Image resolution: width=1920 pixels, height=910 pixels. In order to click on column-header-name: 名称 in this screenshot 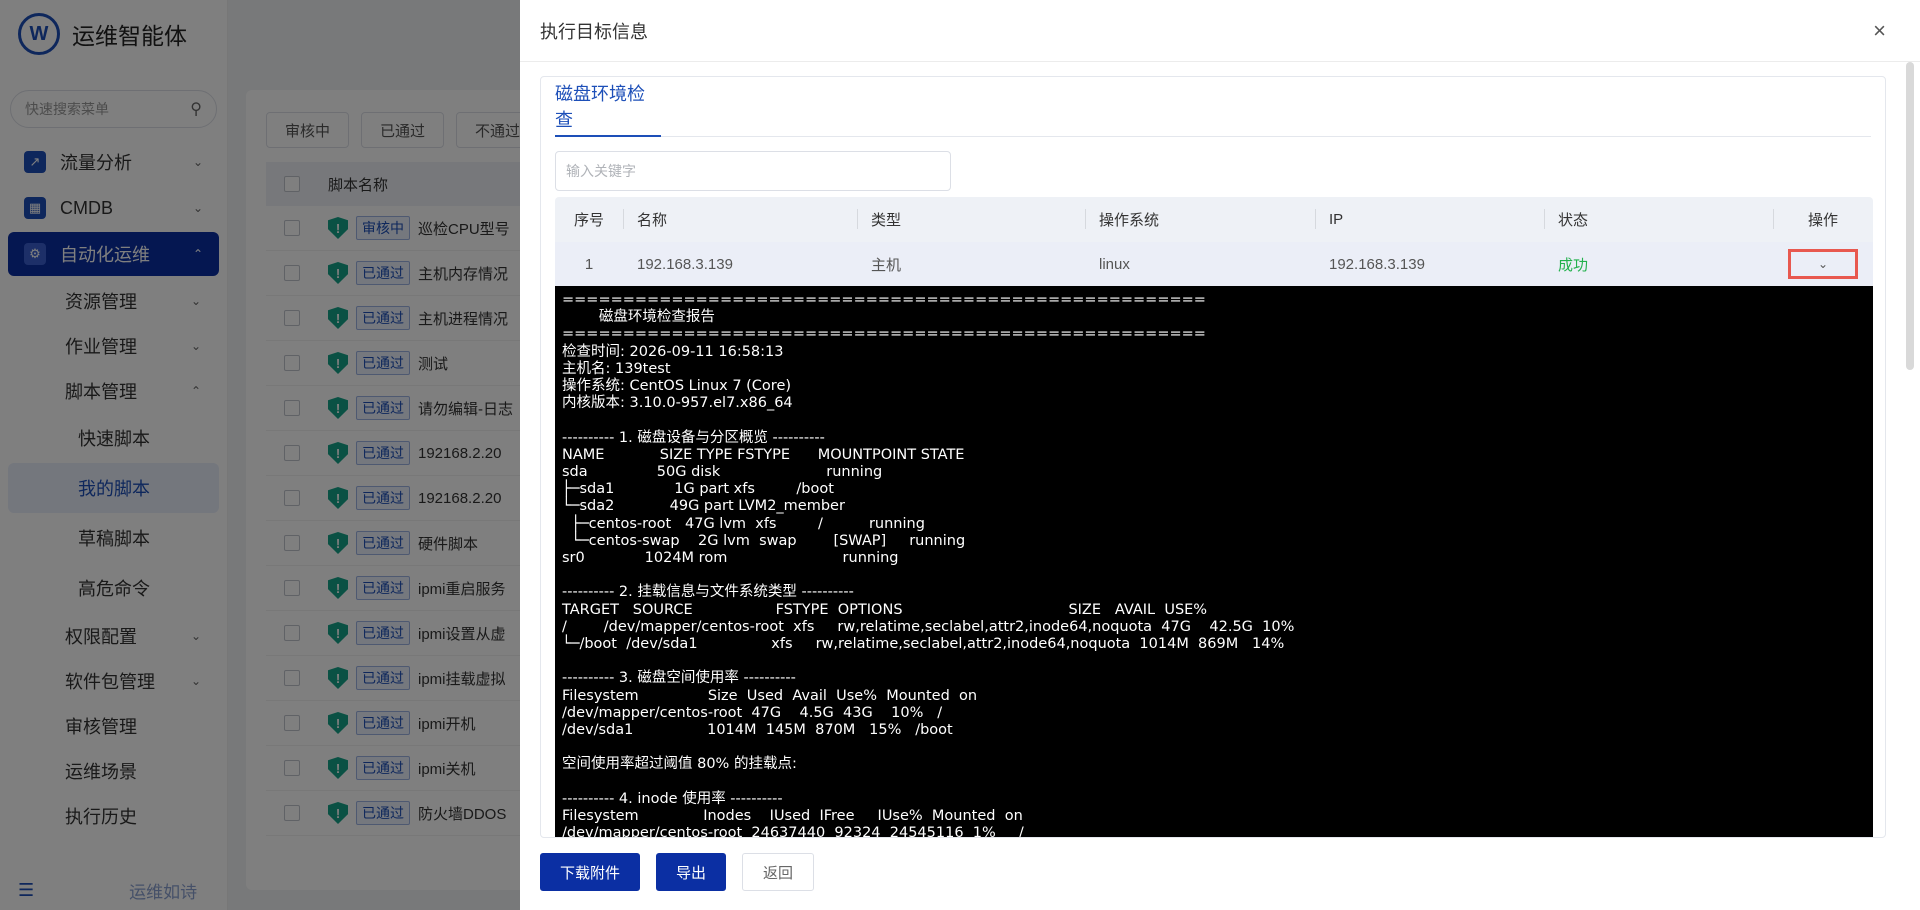, I will do `click(740, 219)`.